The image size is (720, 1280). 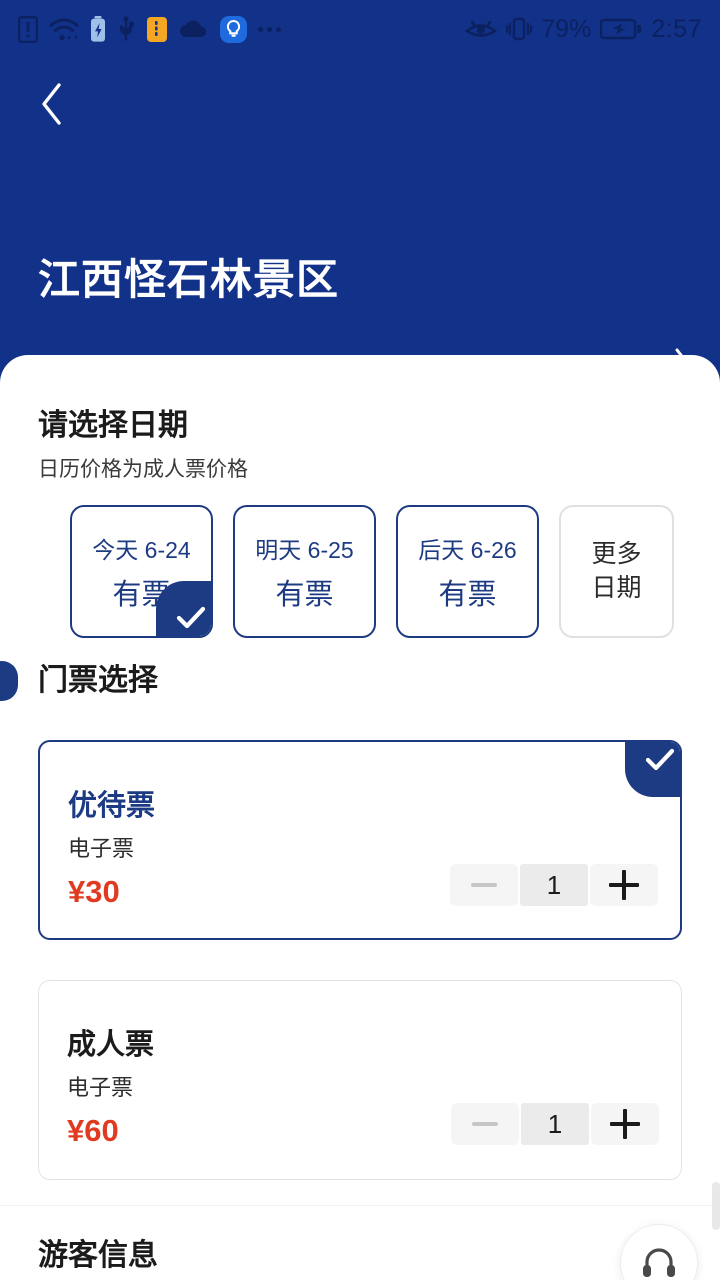 What do you see at coordinates (98, 1255) in the screenshot?
I see `visitor-section-title: 游客信息` at bounding box center [98, 1255].